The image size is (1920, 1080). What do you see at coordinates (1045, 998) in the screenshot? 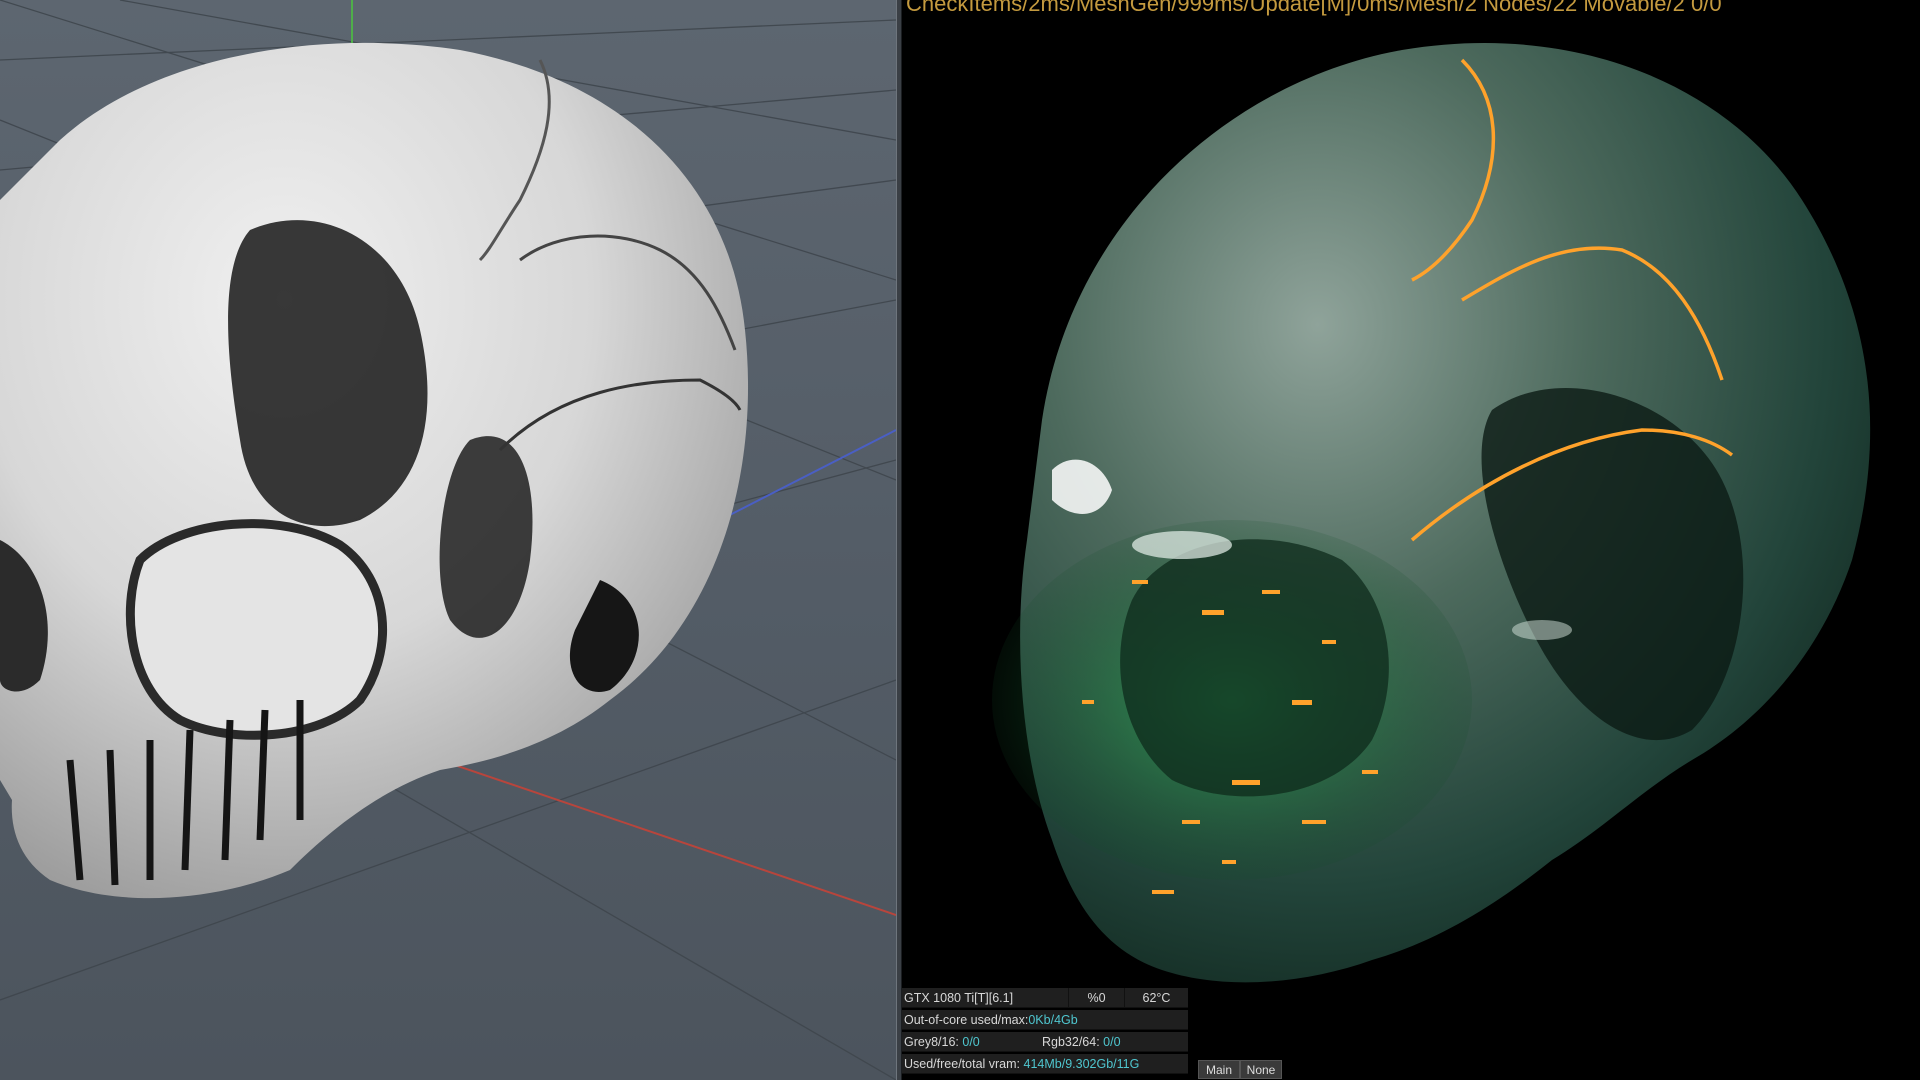
I see `stats-gpu-row: GTX 1080 Ti[T][6.1] %0 62°C` at bounding box center [1045, 998].